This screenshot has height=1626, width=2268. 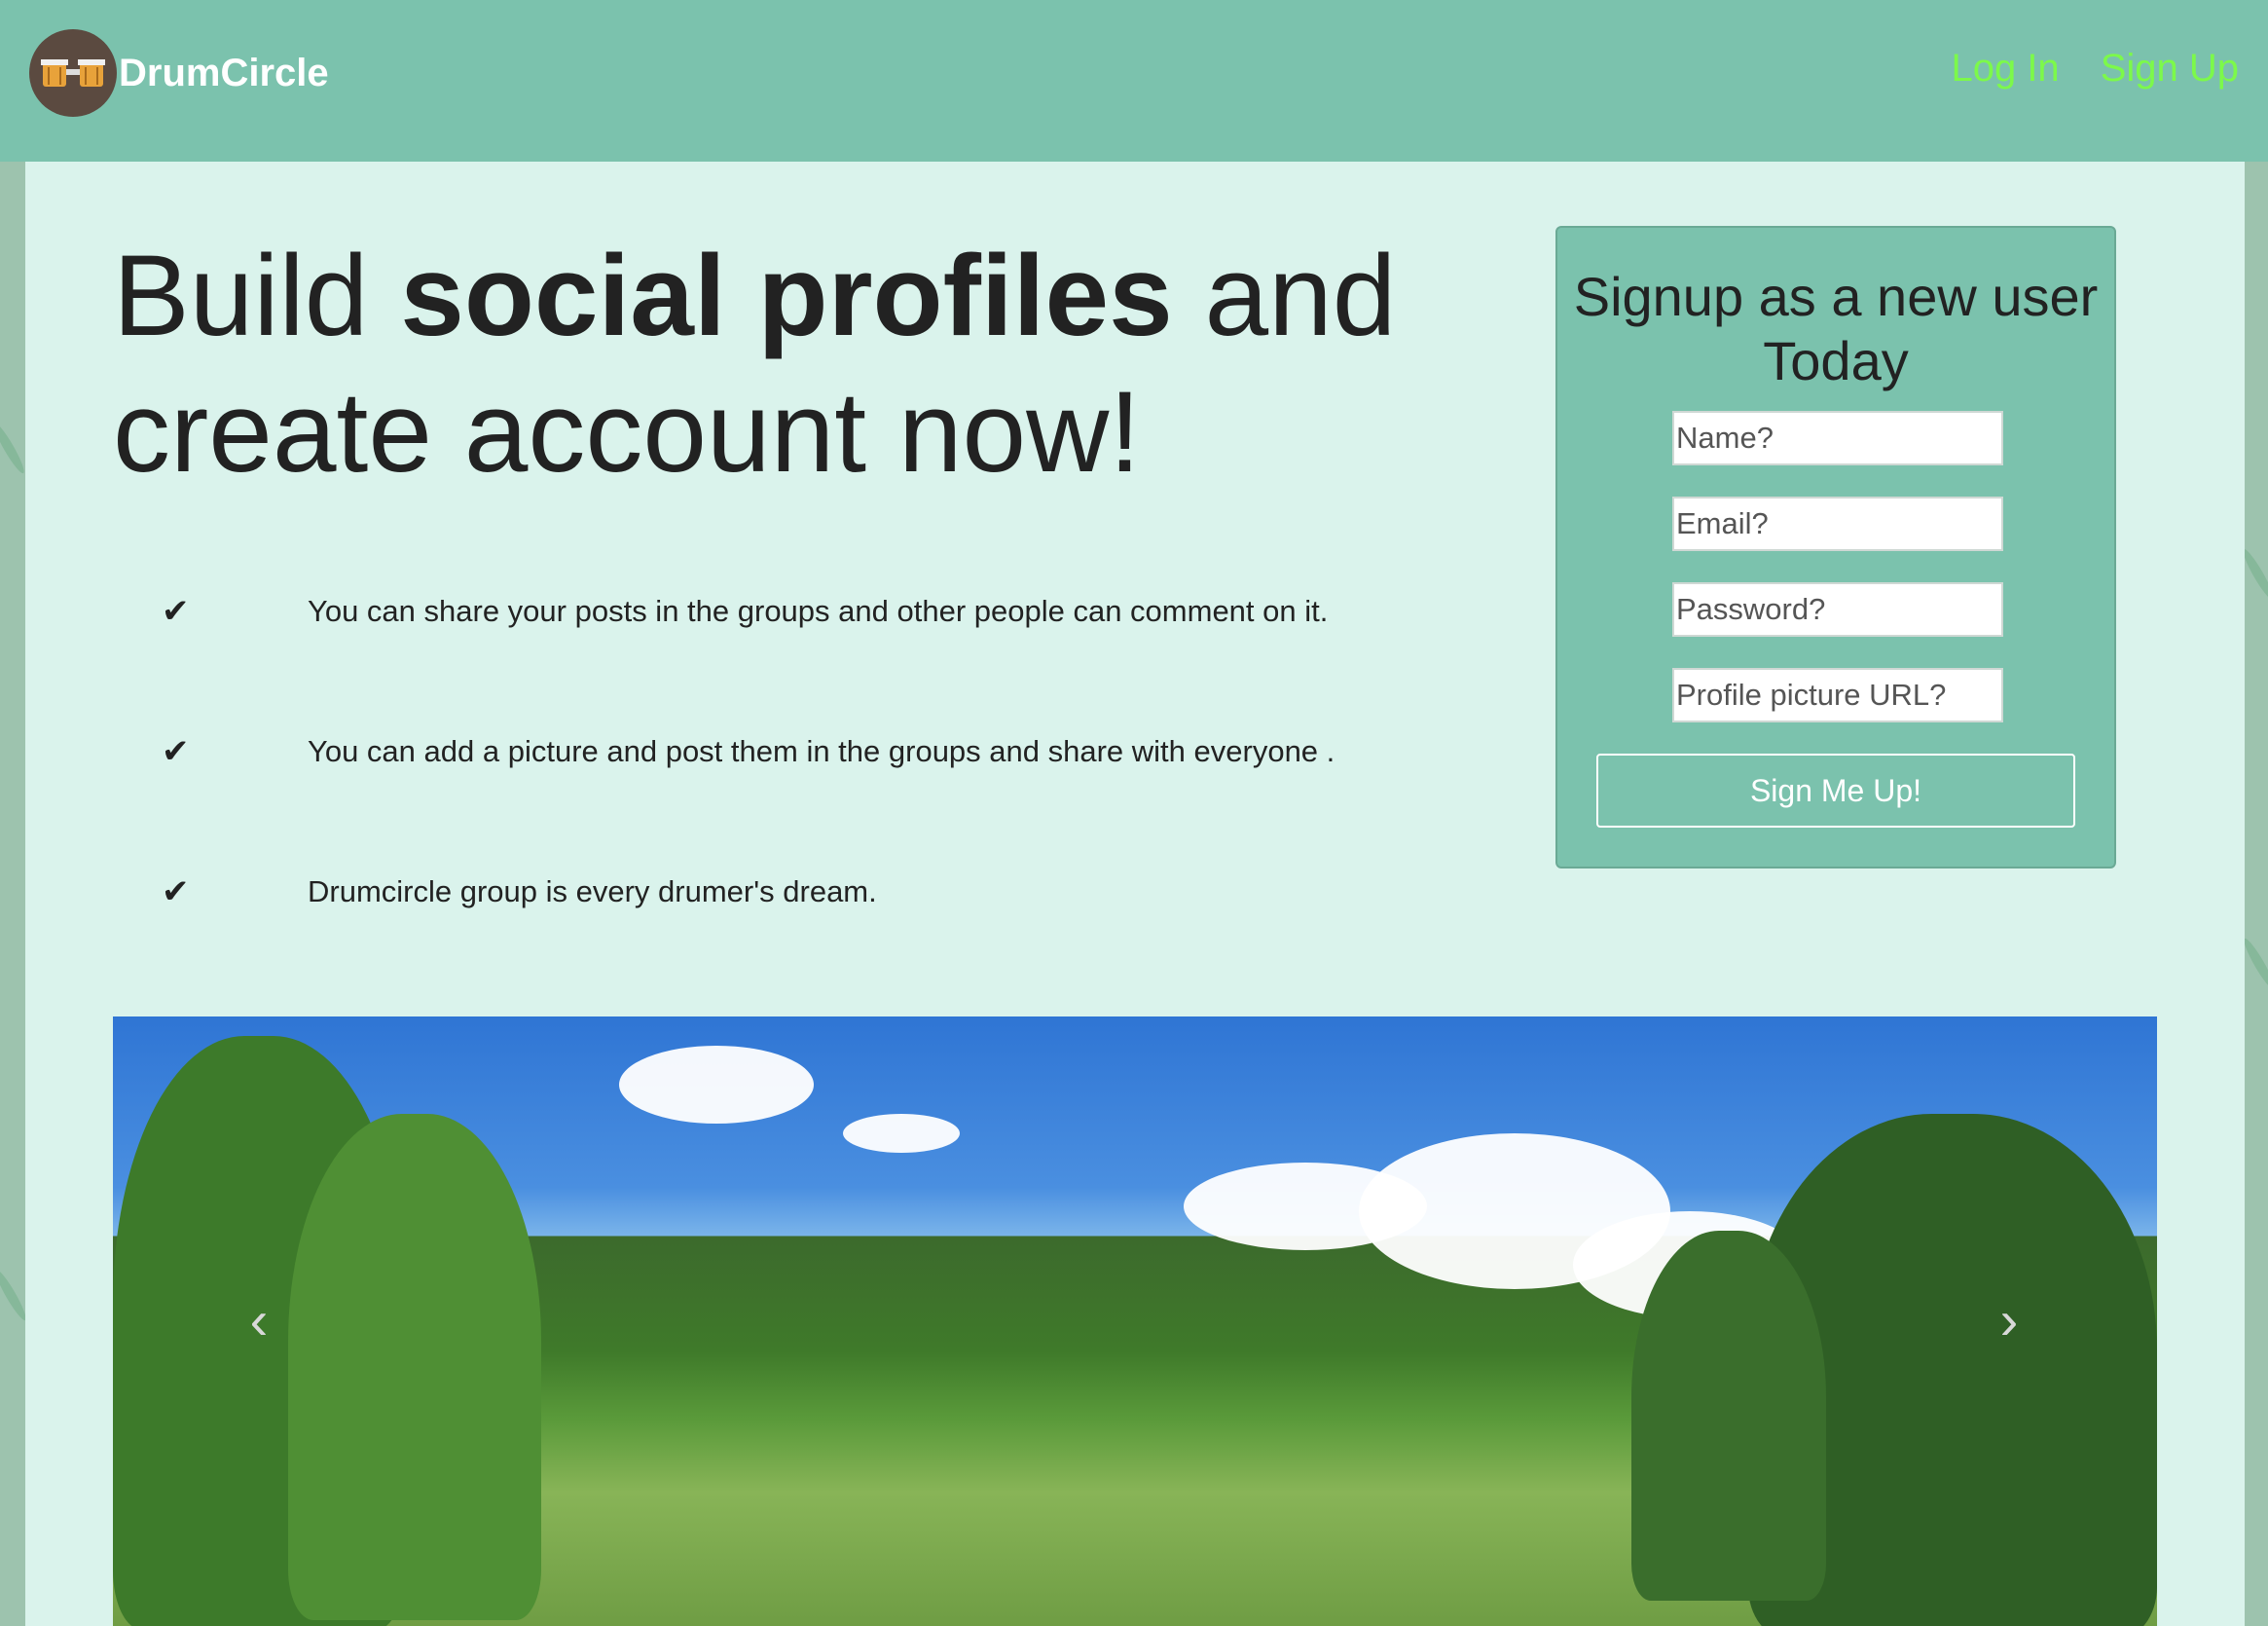 What do you see at coordinates (73, 73) in the screenshot?
I see `bongo-drums-icon` at bounding box center [73, 73].